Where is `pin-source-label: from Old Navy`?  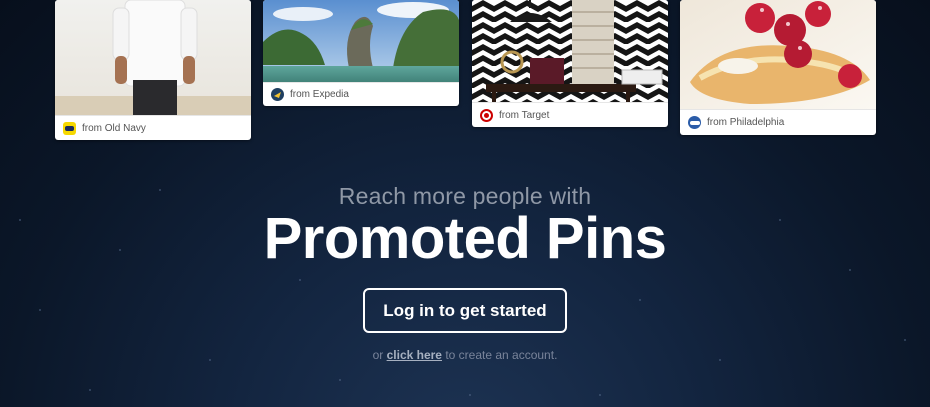 pin-source-label: from Old Navy is located at coordinates (114, 128).